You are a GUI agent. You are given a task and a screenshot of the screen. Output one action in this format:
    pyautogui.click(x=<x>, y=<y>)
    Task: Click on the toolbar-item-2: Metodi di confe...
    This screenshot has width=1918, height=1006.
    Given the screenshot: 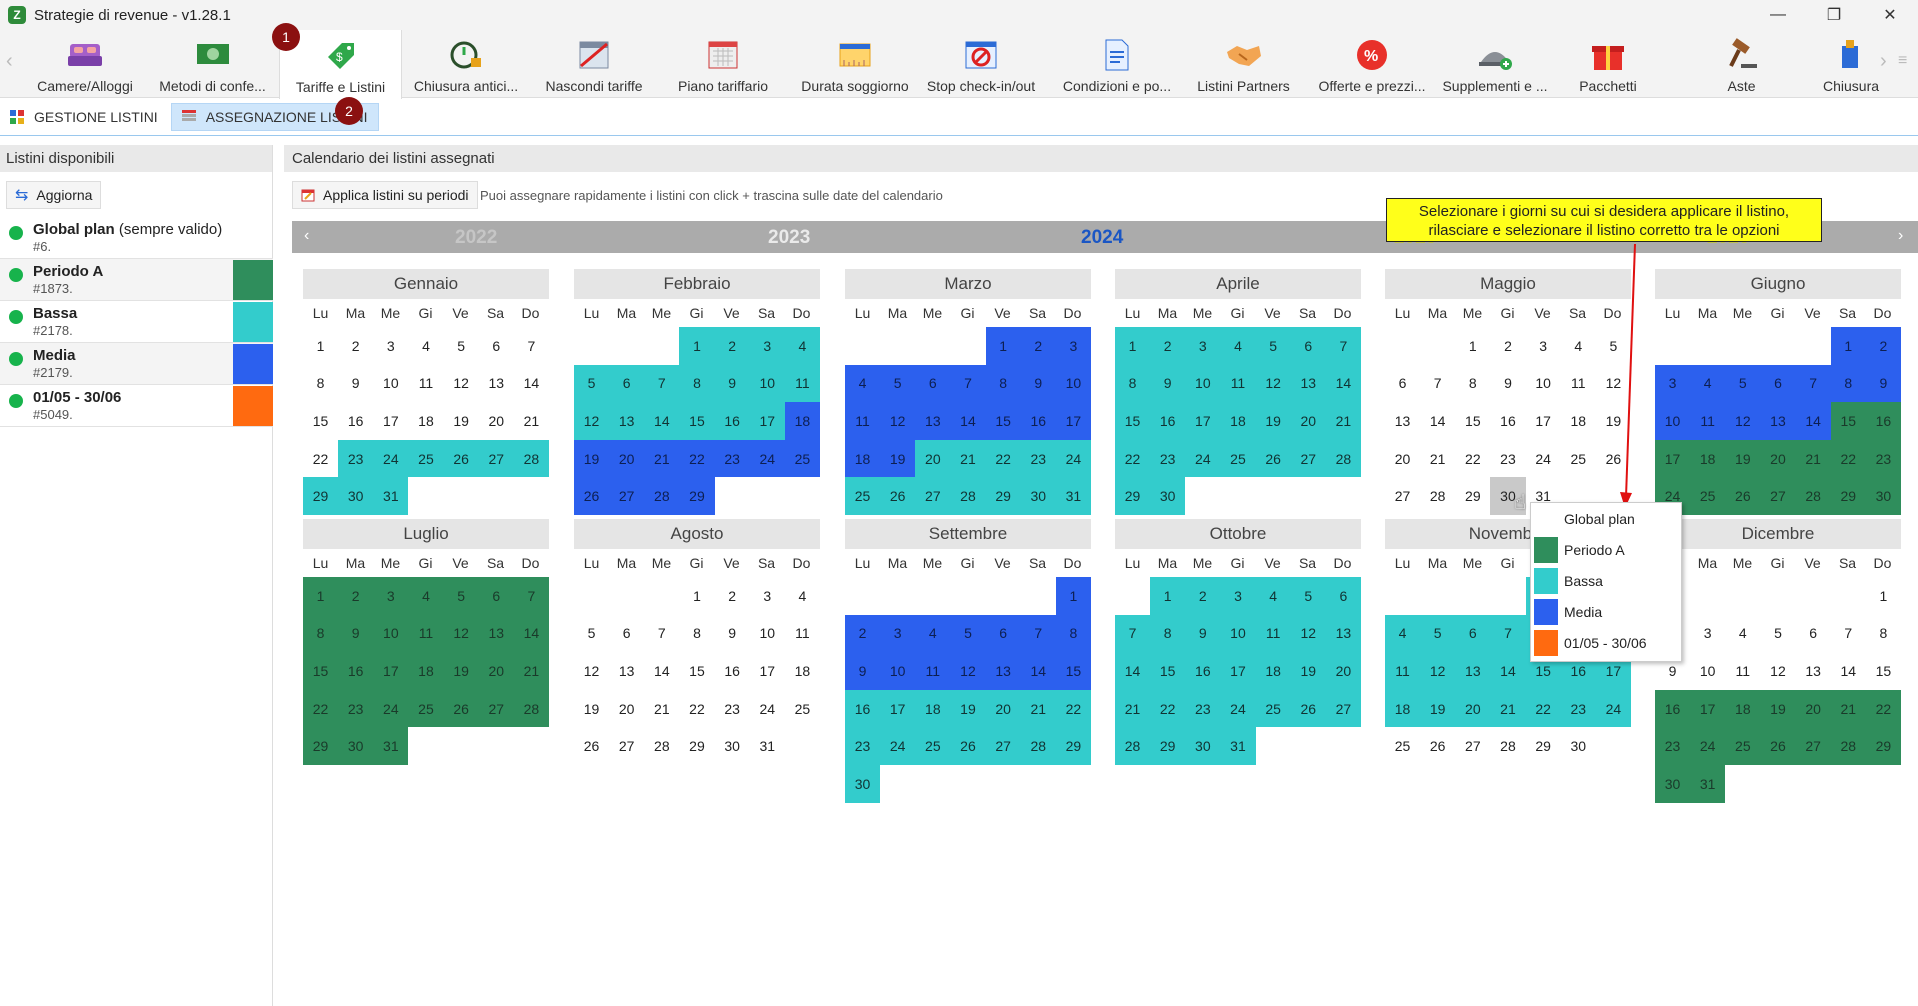 What is the action you would take?
    pyautogui.click(x=212, y=64)
    